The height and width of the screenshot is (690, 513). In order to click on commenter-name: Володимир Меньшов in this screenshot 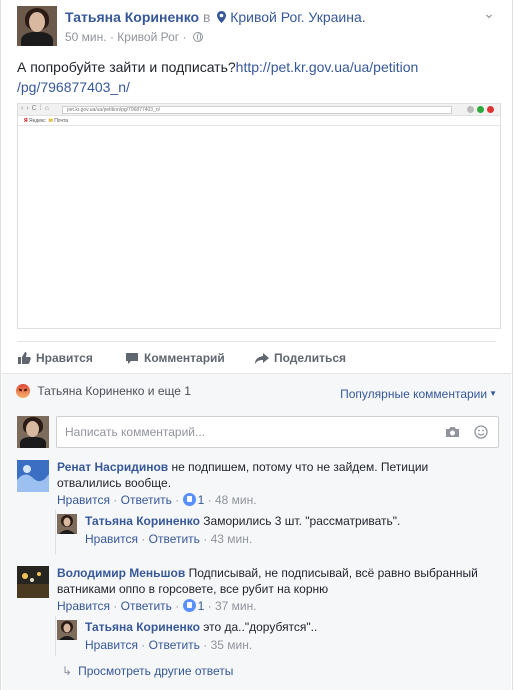, I will do `click(121, 573)`.